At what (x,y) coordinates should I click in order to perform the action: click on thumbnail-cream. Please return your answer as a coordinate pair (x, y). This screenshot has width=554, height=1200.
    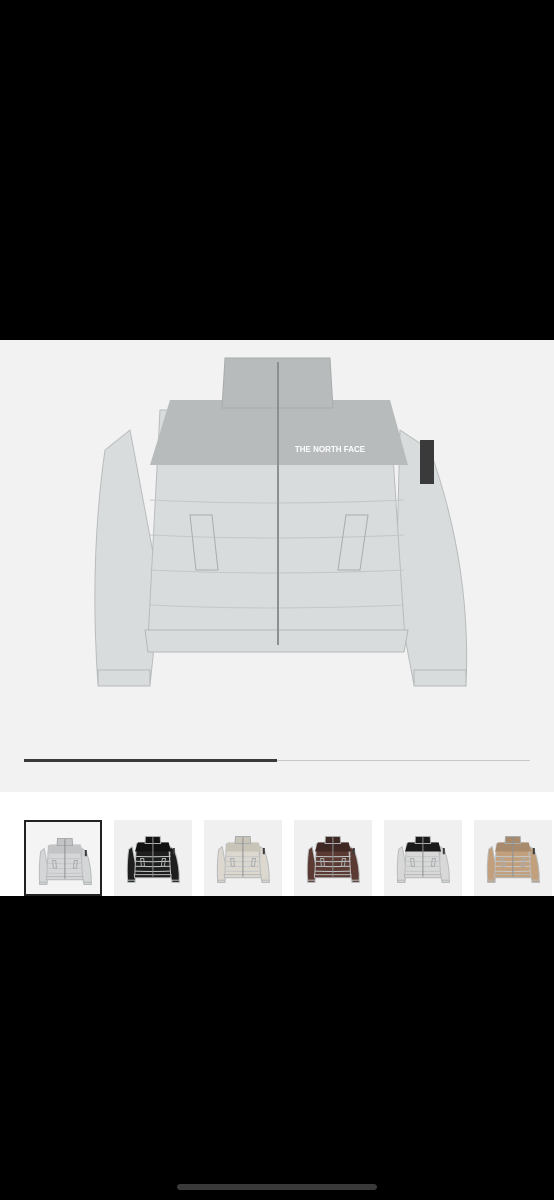
    Looking at the image, I should click on (243, 858).